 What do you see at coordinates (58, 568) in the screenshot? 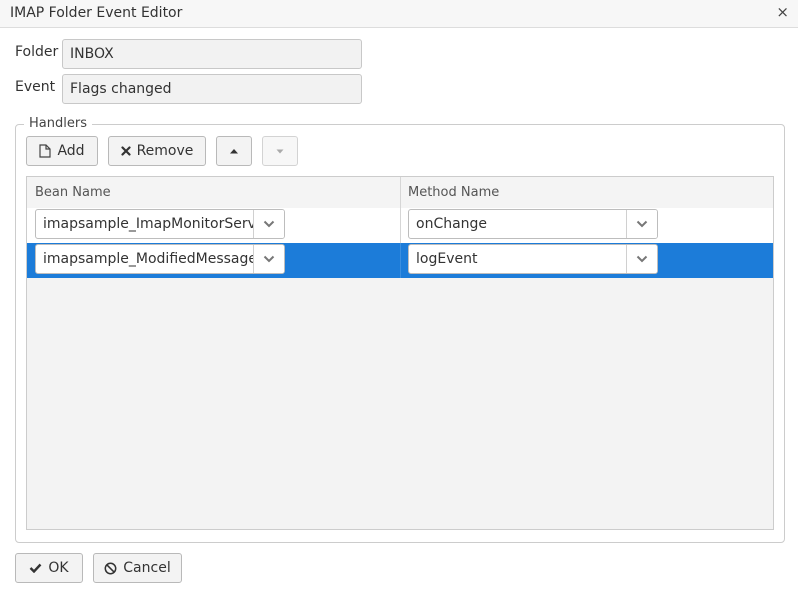
I see `ok-button-label: OK` at bounding box center [58, 568].